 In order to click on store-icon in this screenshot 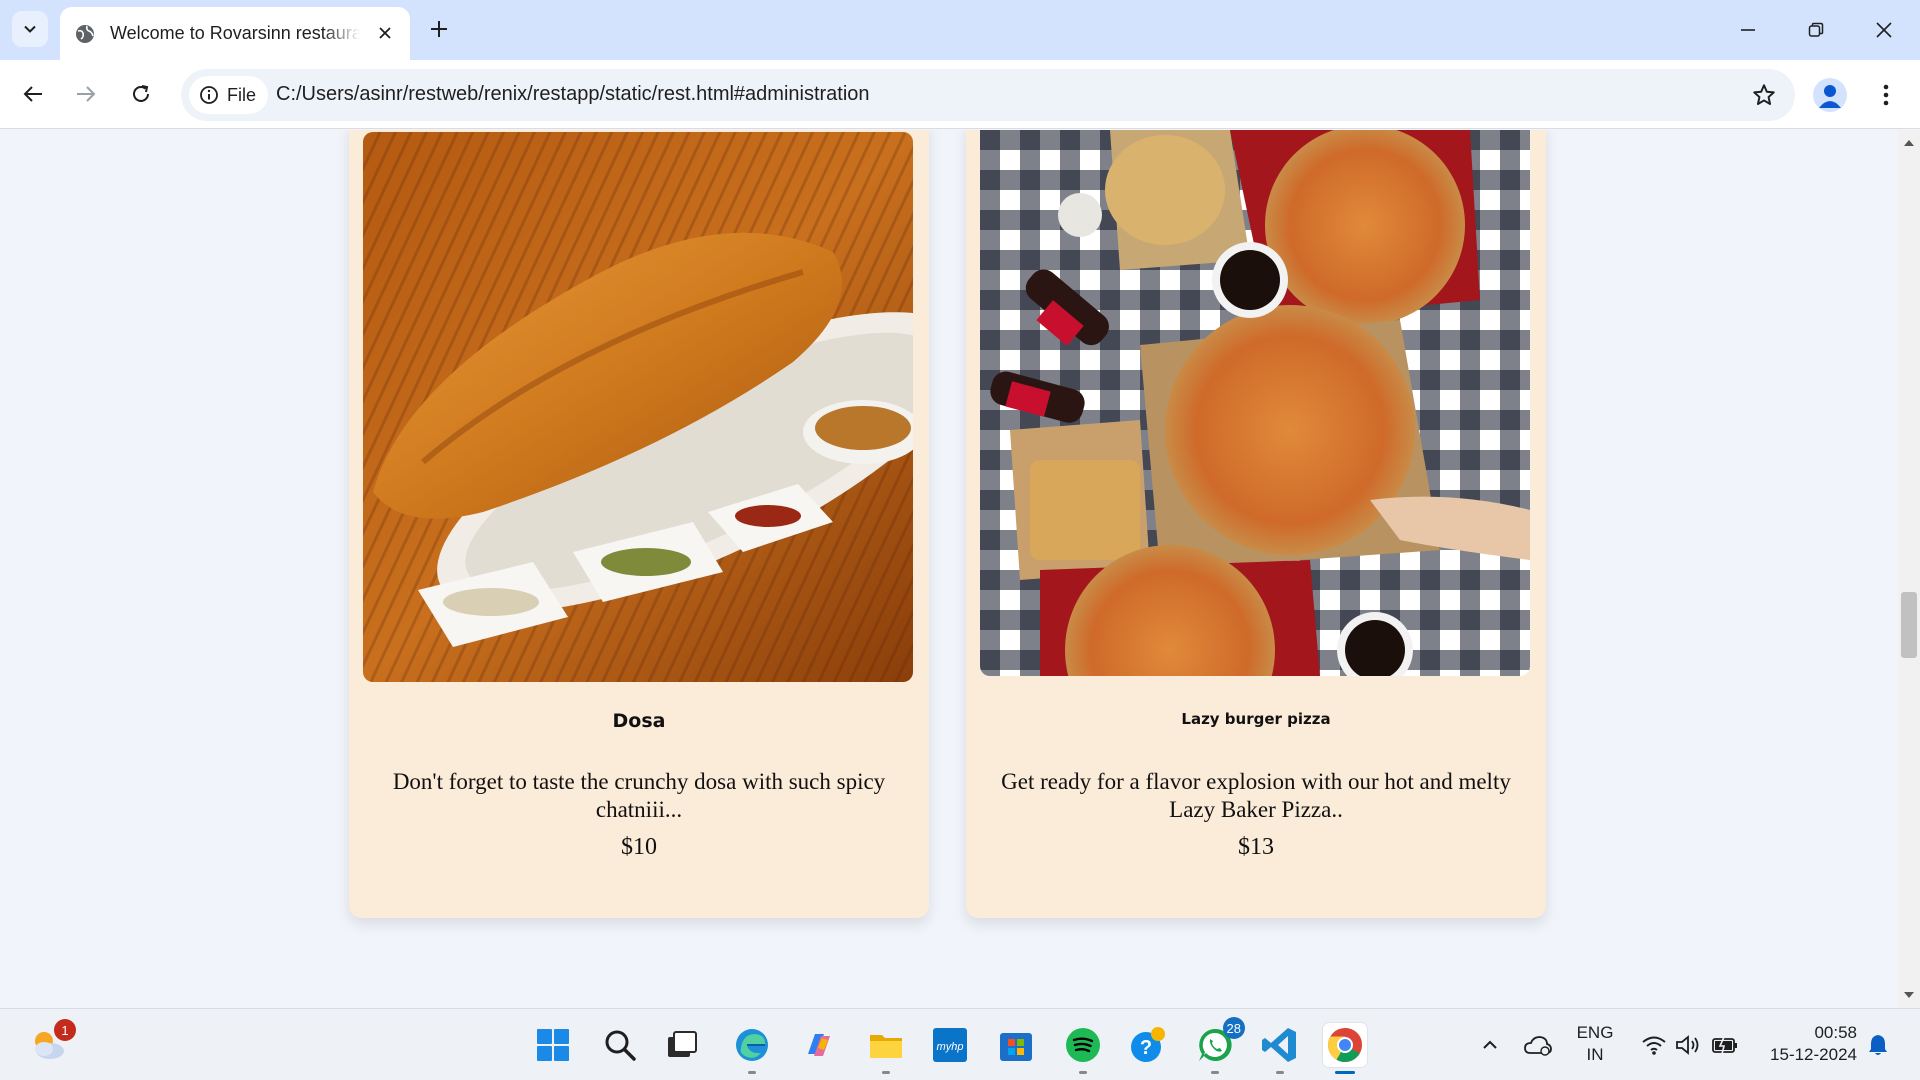, I will do `click(1016, 1047)`.